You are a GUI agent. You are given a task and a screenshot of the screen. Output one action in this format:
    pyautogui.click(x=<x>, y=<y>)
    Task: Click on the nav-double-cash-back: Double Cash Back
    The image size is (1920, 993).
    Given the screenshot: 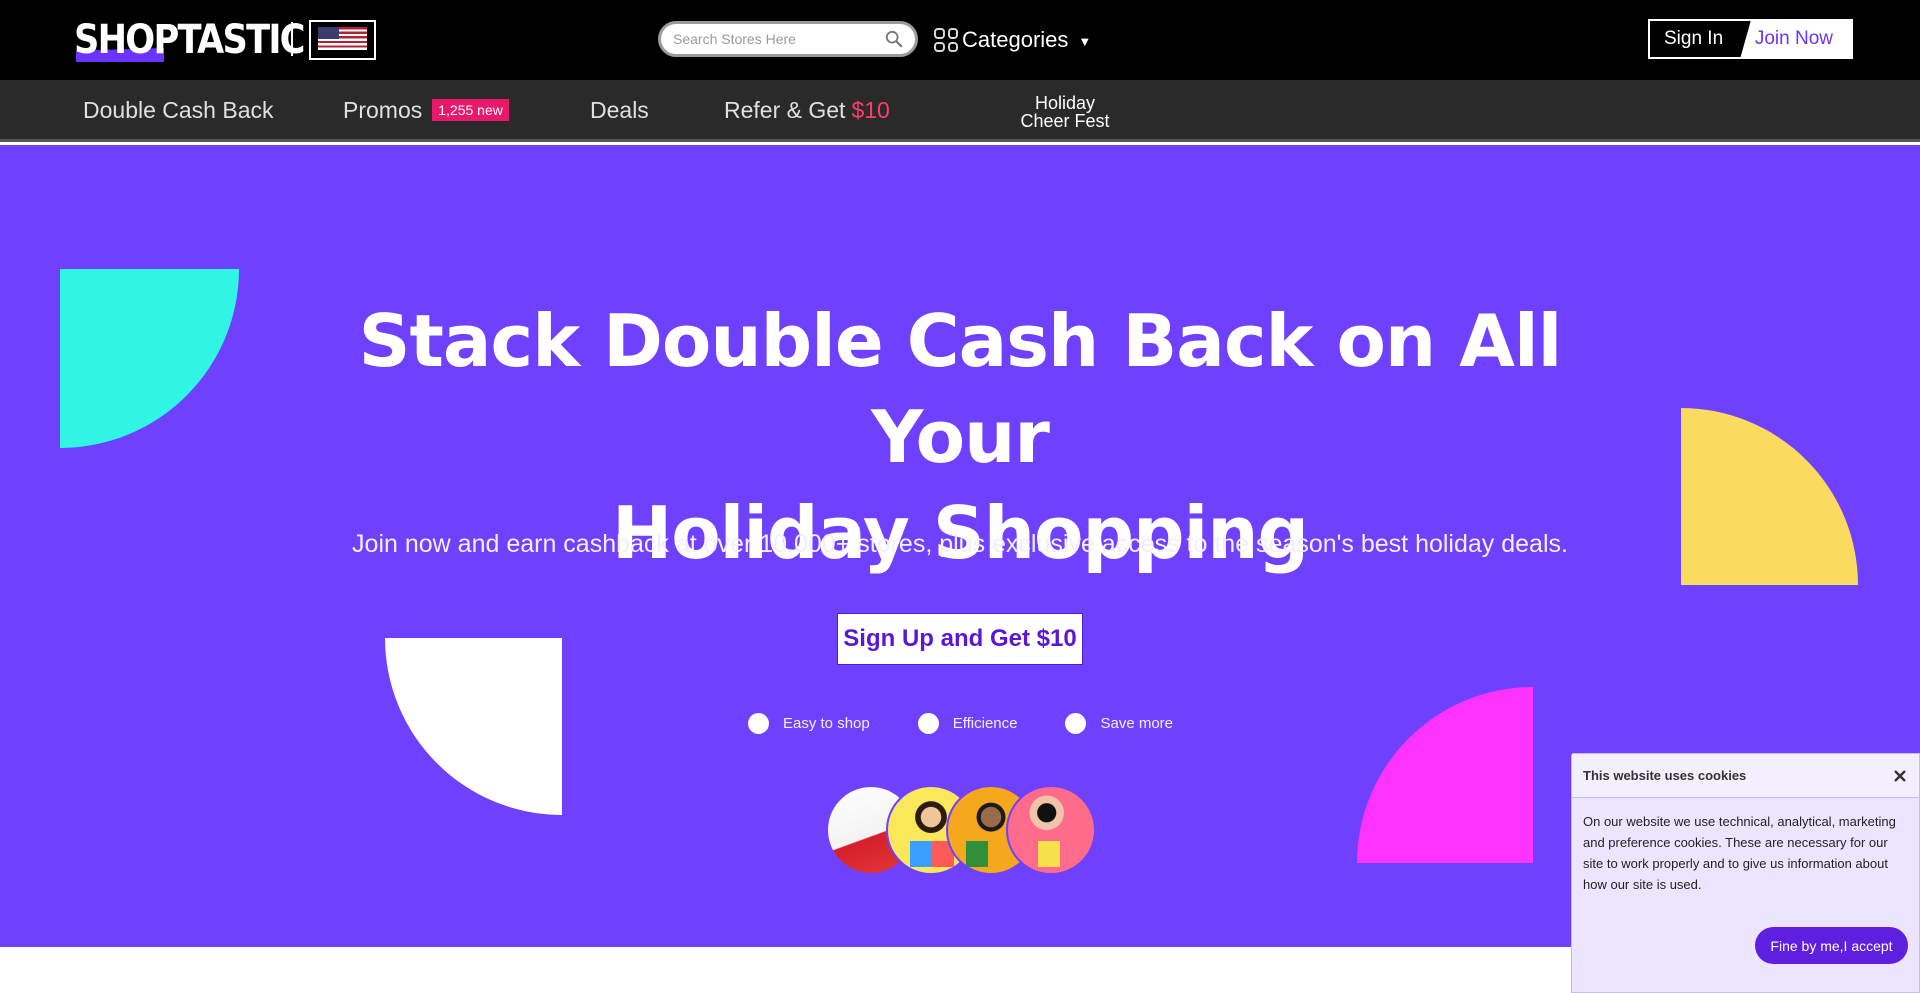 What is the action you would take?
    pyautogui.click(x=178, y=110)
    